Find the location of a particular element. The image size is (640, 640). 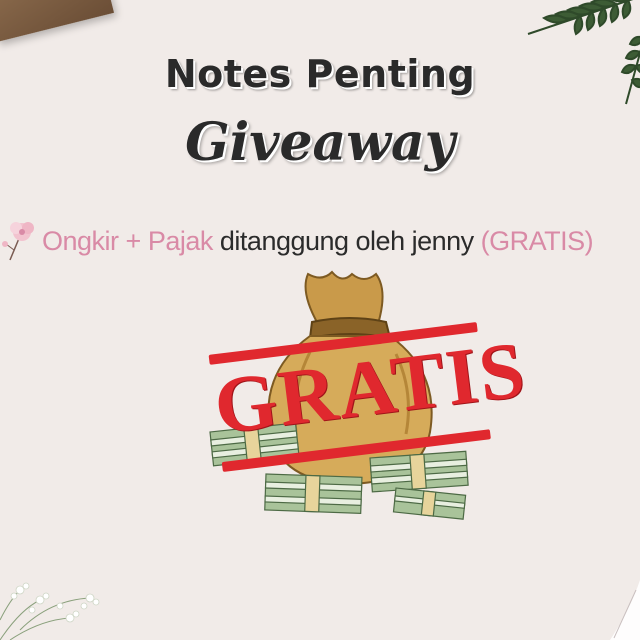

ongkir-label: Ongkir is located at coordinates (80, 241).